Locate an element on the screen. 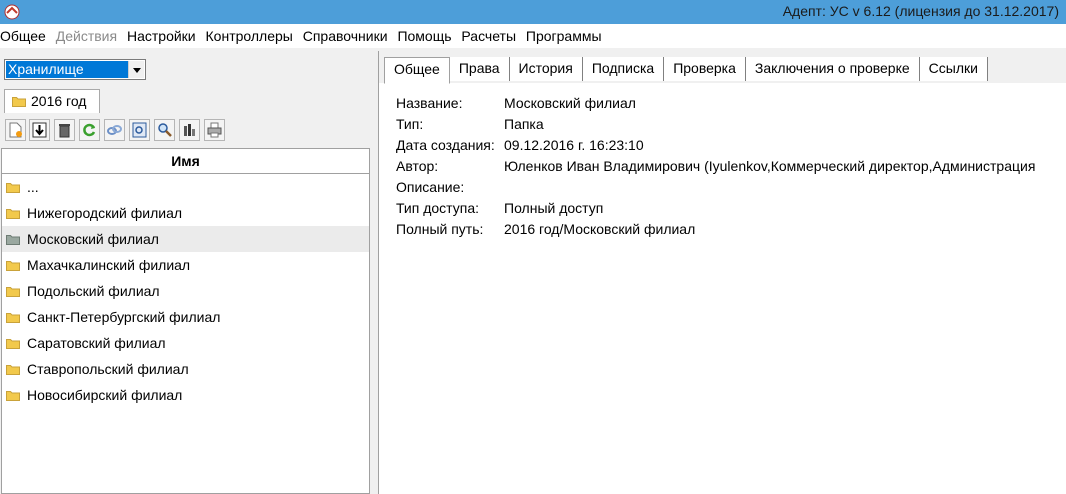  tab-year-label: 2016 год is located at coordinates (59, 101).